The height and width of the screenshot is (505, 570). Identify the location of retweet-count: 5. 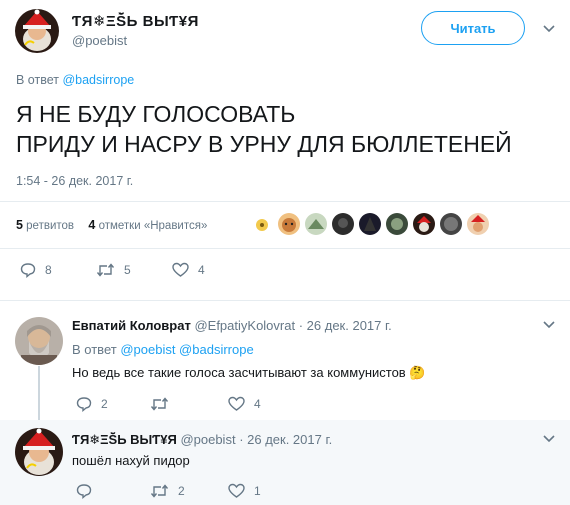
(127, 270).